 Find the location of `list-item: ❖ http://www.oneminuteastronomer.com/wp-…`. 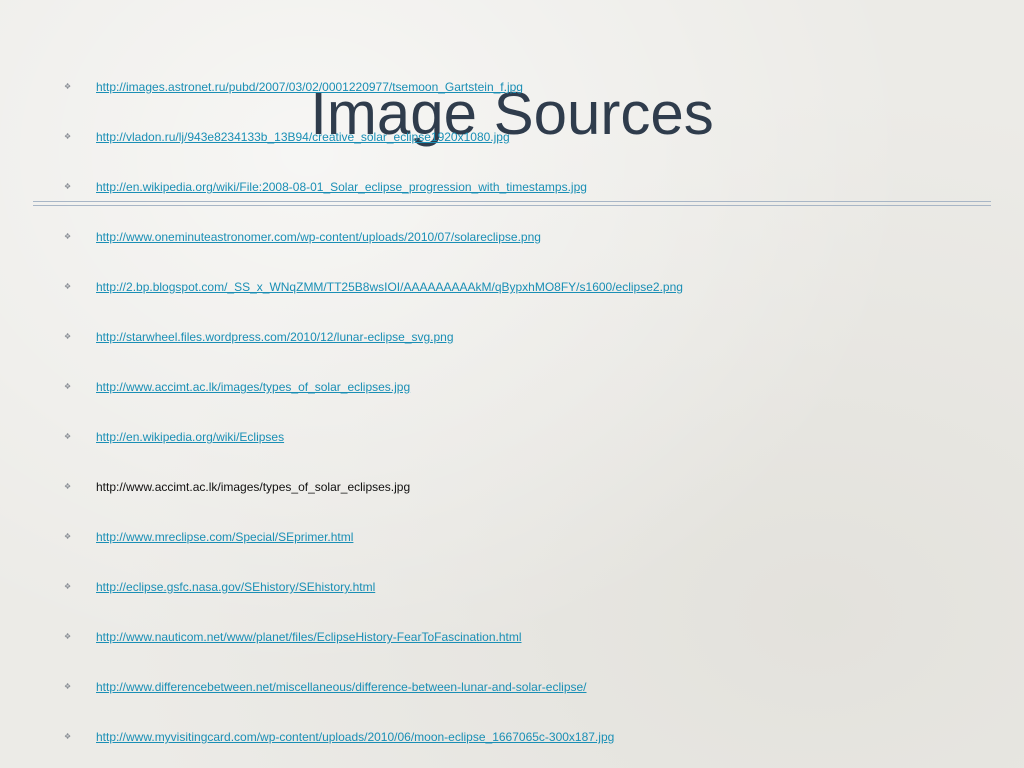

list-item: ❖ http://www.oneminuteastronomer.com/wp-… is located at coordinates (512, 237).